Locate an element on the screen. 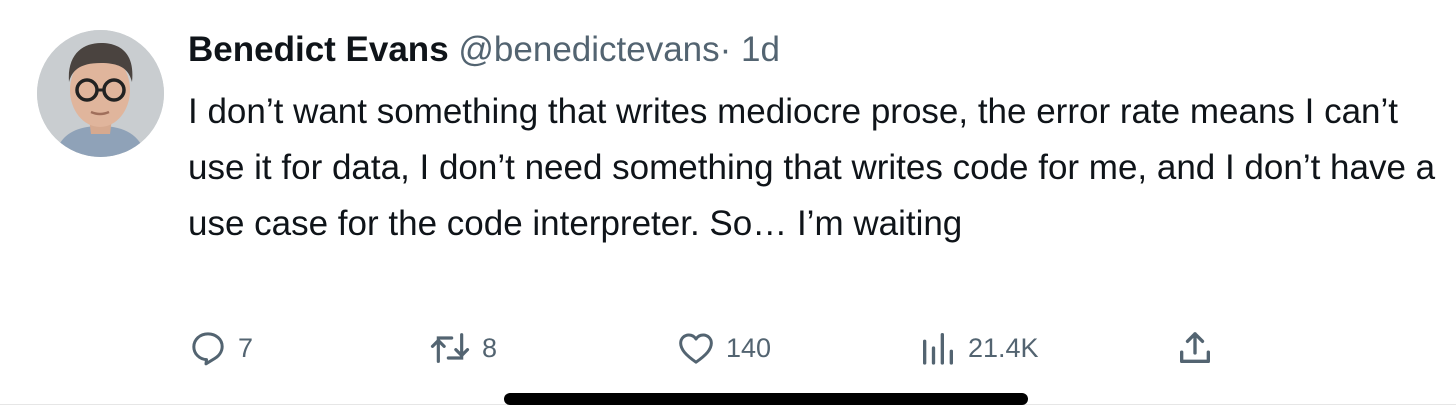  share-button is located at coordinates (1195, 348).